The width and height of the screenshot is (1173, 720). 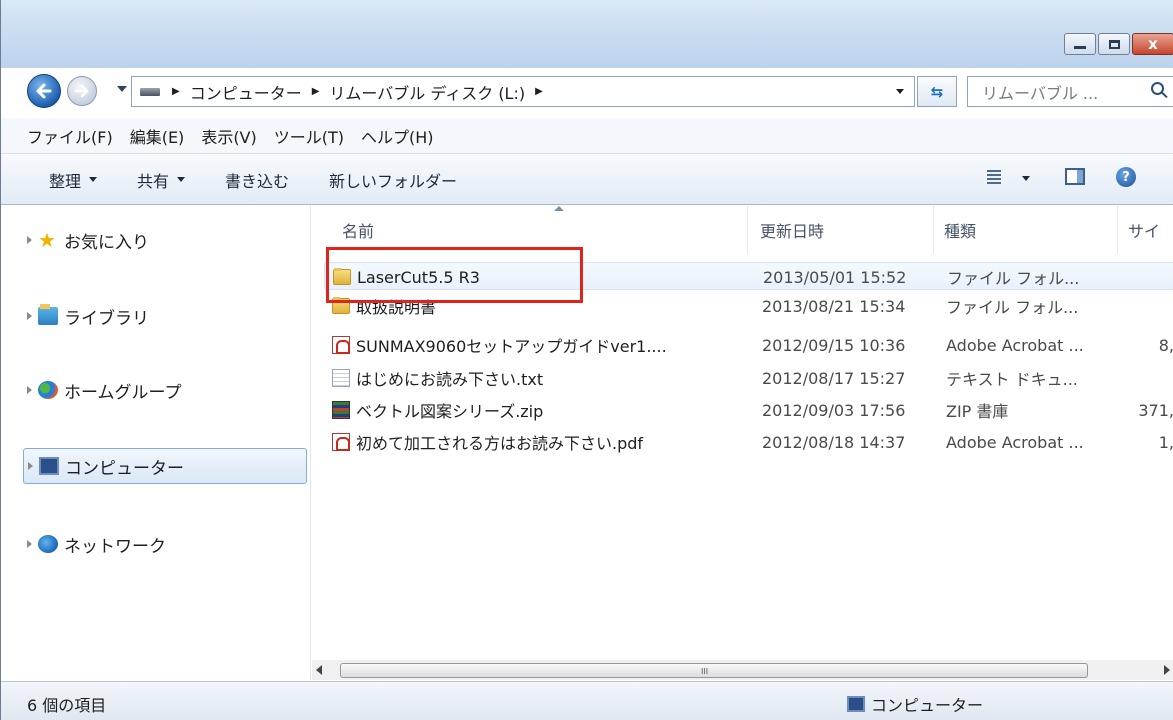 What do you see at coordinates (1155, 410) in the screenshot?
I see `file-size: 371,` at bounding box center [1155, 410].